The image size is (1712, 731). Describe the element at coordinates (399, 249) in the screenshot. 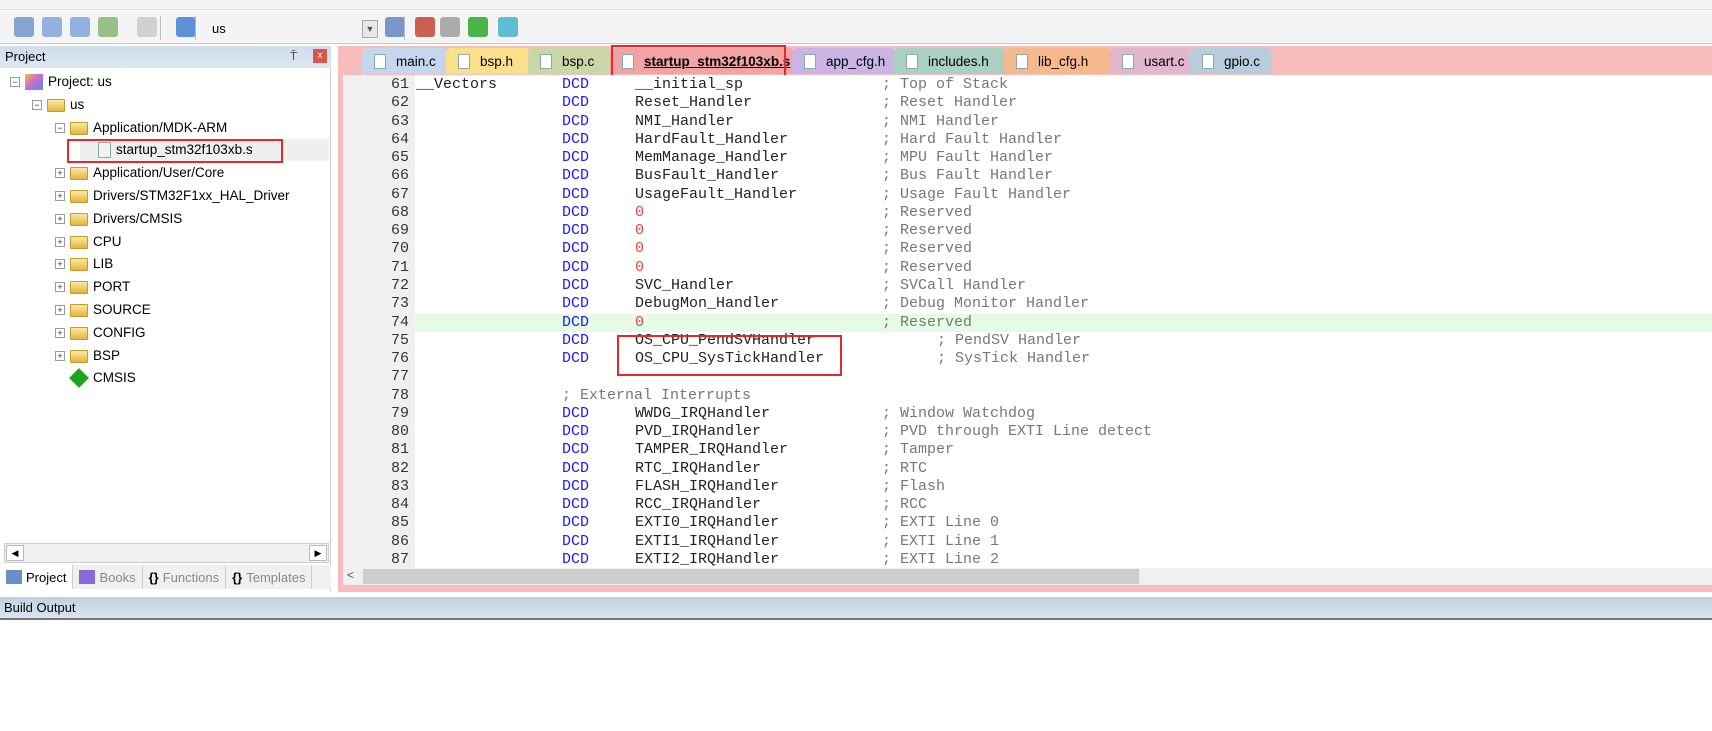

I see `line-number: 70` at that location.